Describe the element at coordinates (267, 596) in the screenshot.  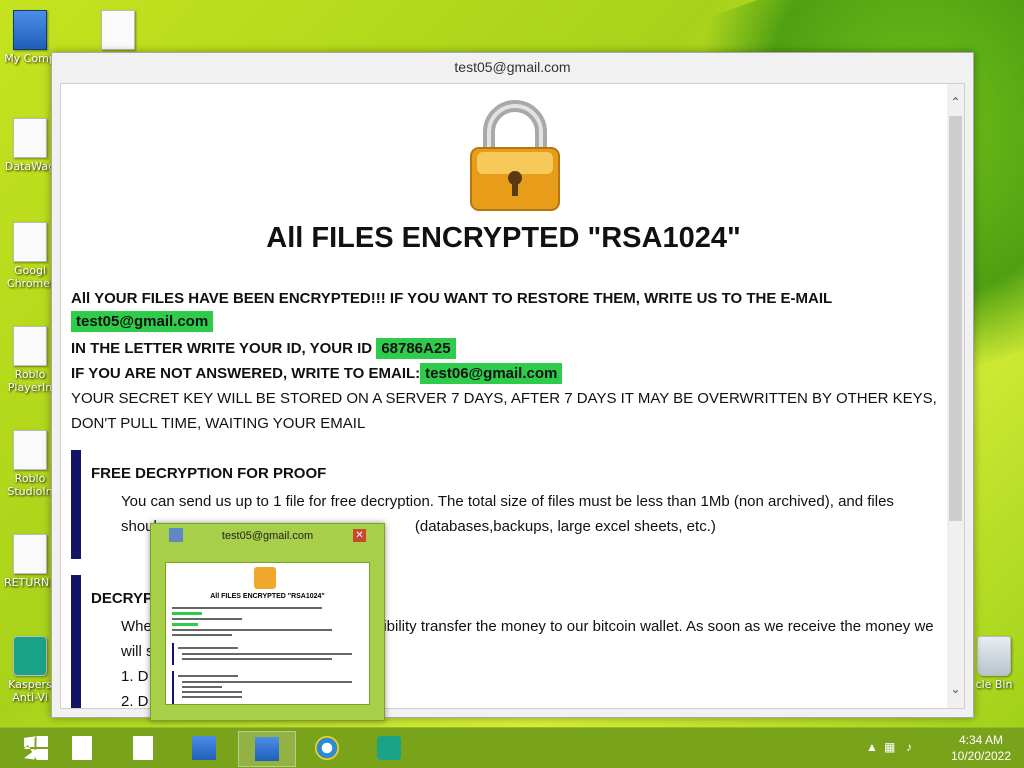
I see `preview-heading: All FILES ENCRYPTED "RSA1024"` at that location.